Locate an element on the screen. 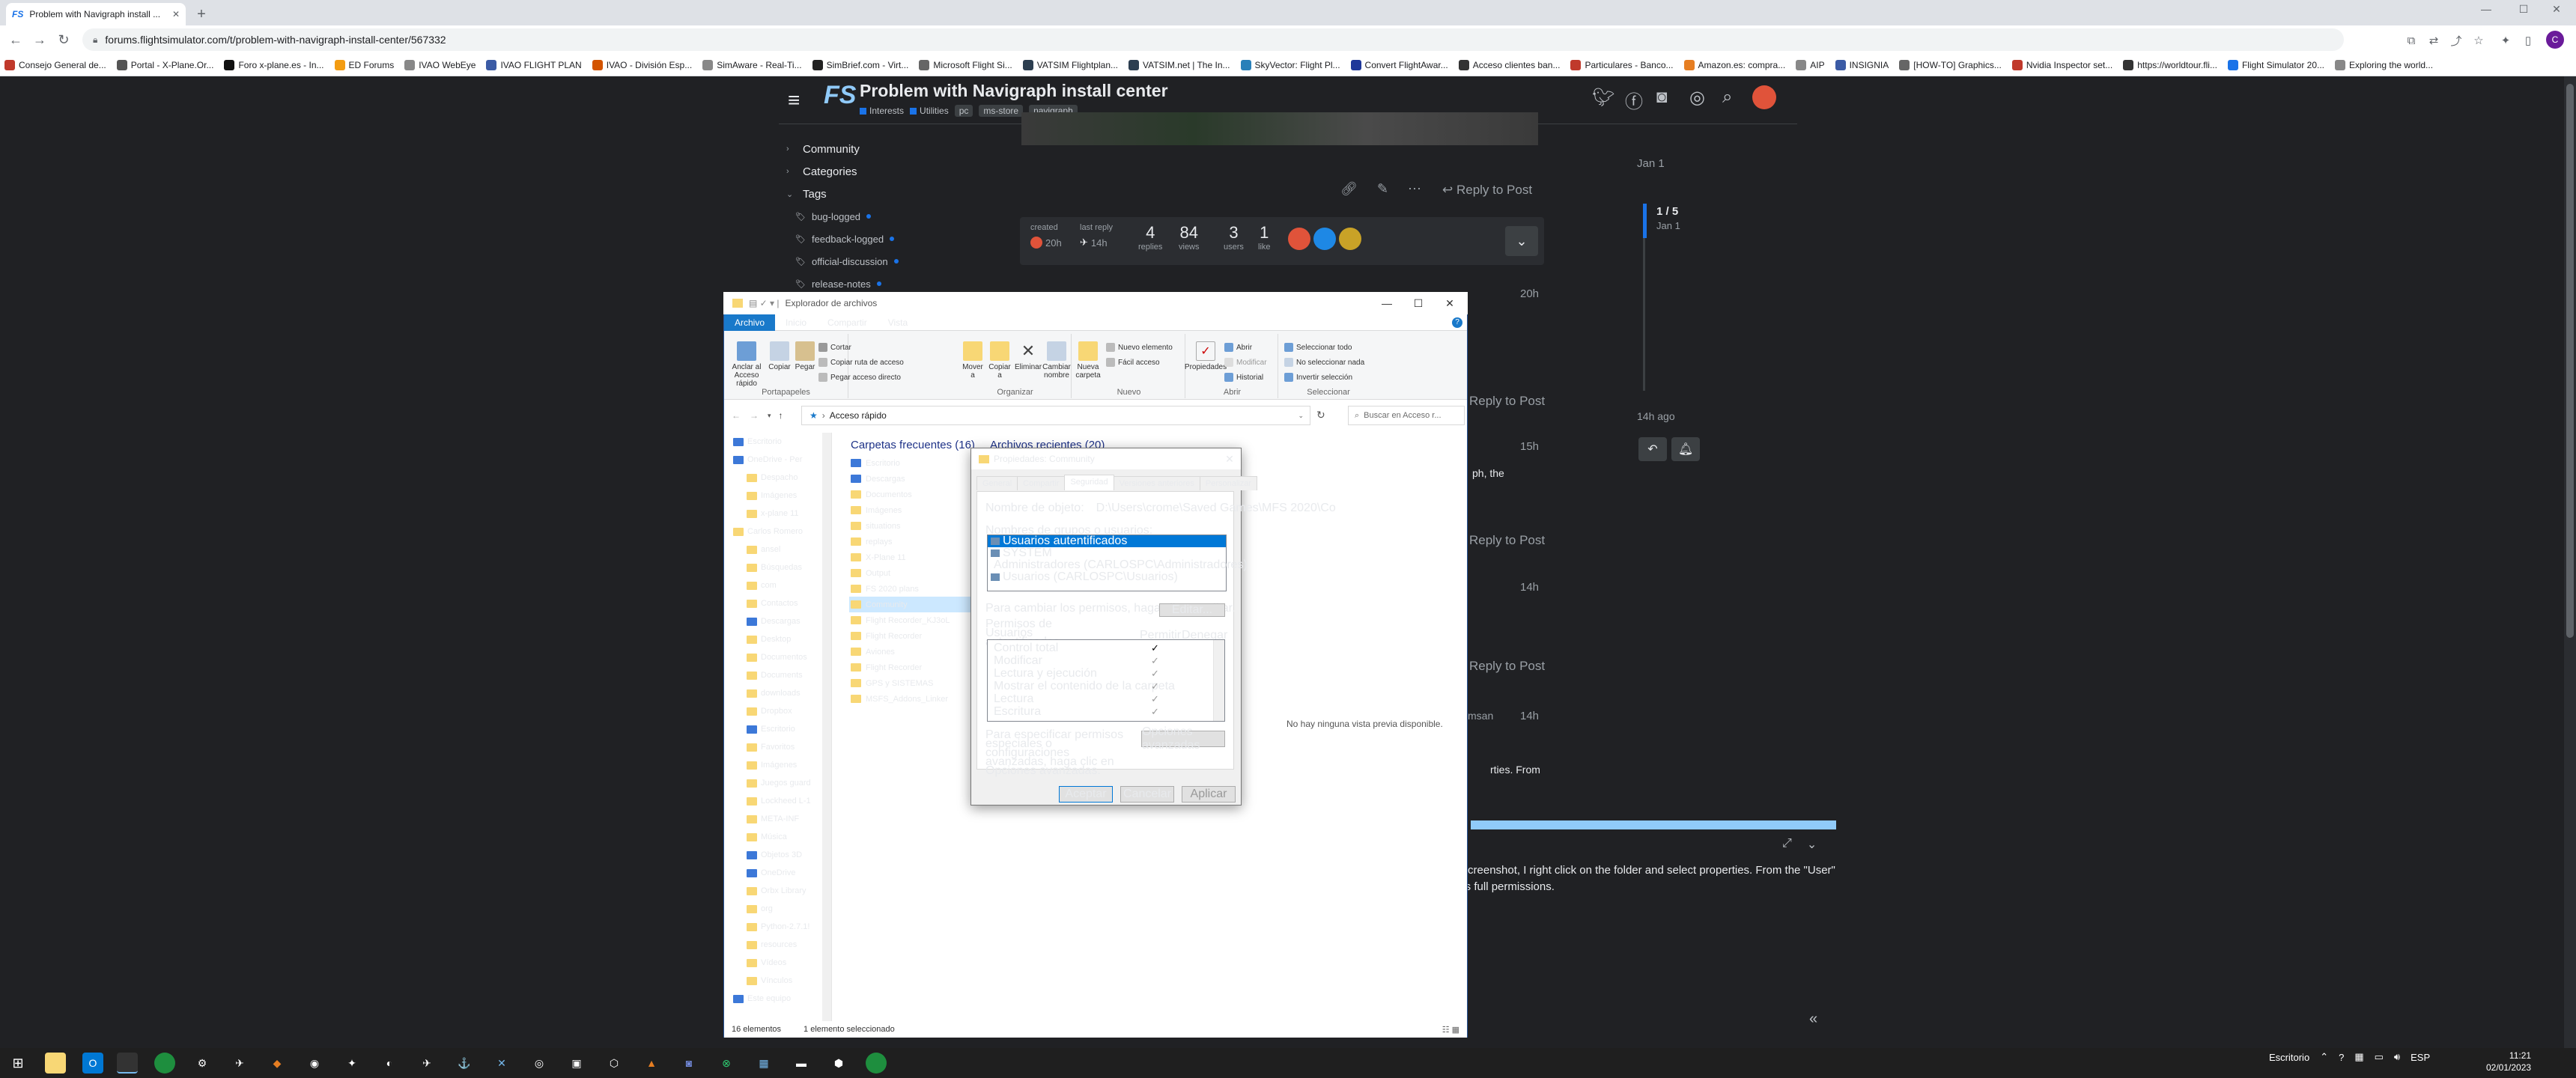  tree-item: Dropbox is located at coordinates (777, 711).